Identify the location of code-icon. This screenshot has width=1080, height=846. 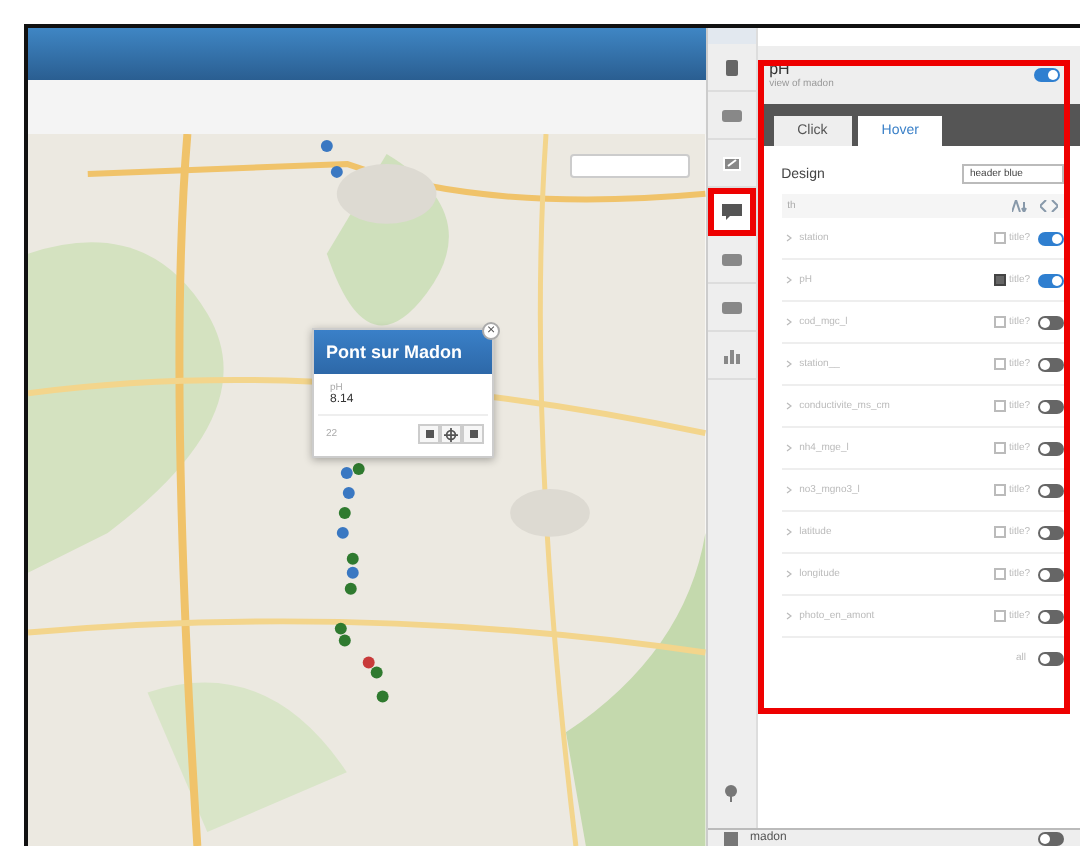
(1049, 206).